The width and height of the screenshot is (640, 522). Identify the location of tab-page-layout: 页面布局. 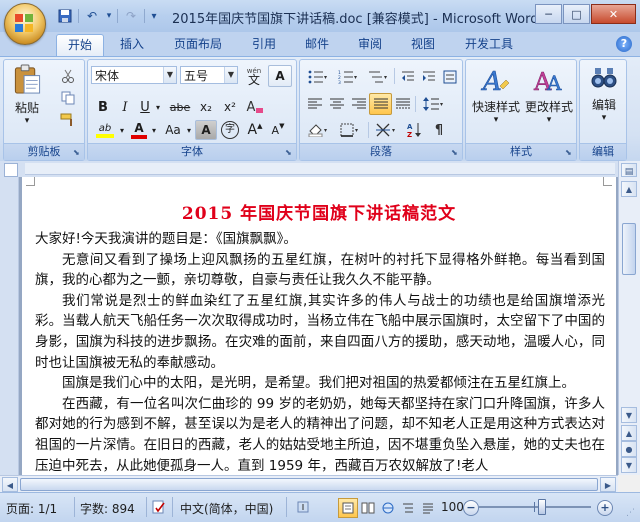
(198, 45).